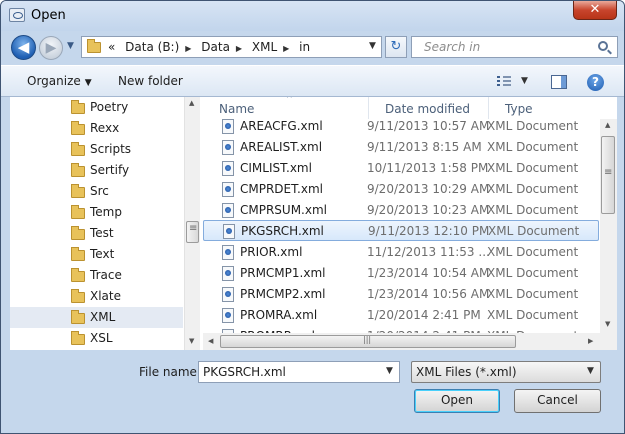 This screenshot has height=434, width=625. I want to click on nav-folder-item: Scripts, so click(96, 149).